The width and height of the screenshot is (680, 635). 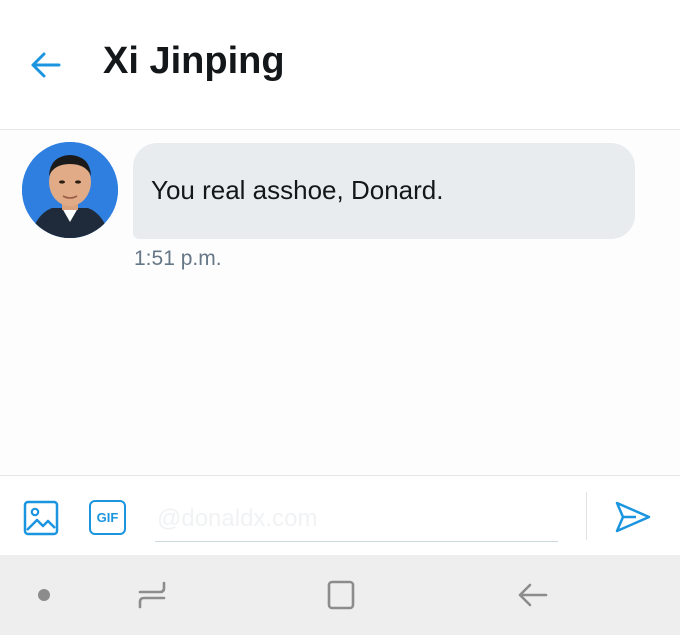 I want to click on avatar-image, so click(x=70, y=190).